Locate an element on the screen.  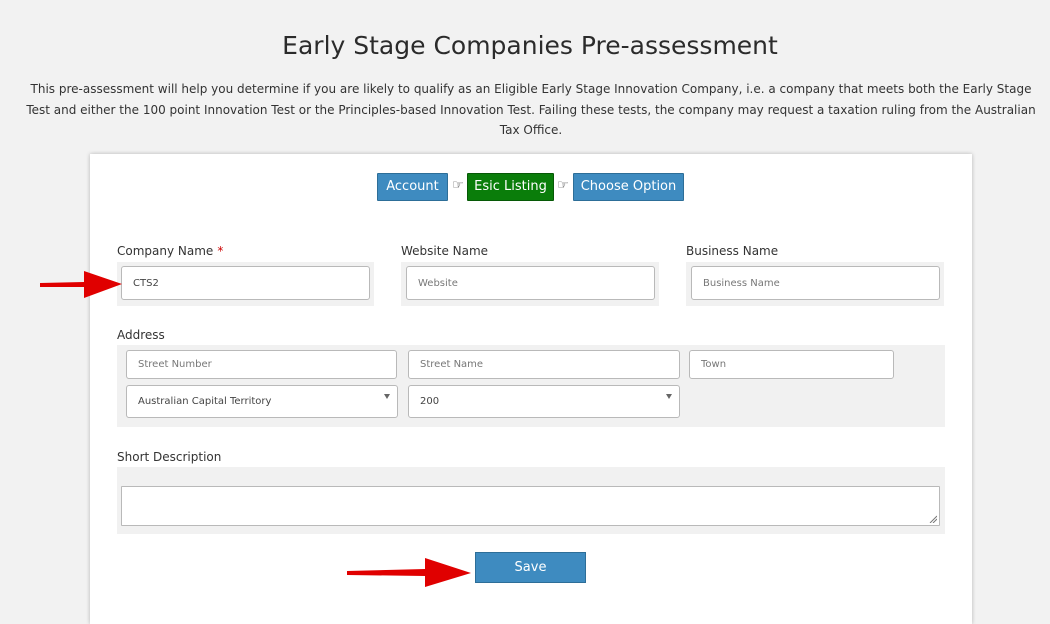
website-name-label: Website Name is located at coordinates (445, 251).